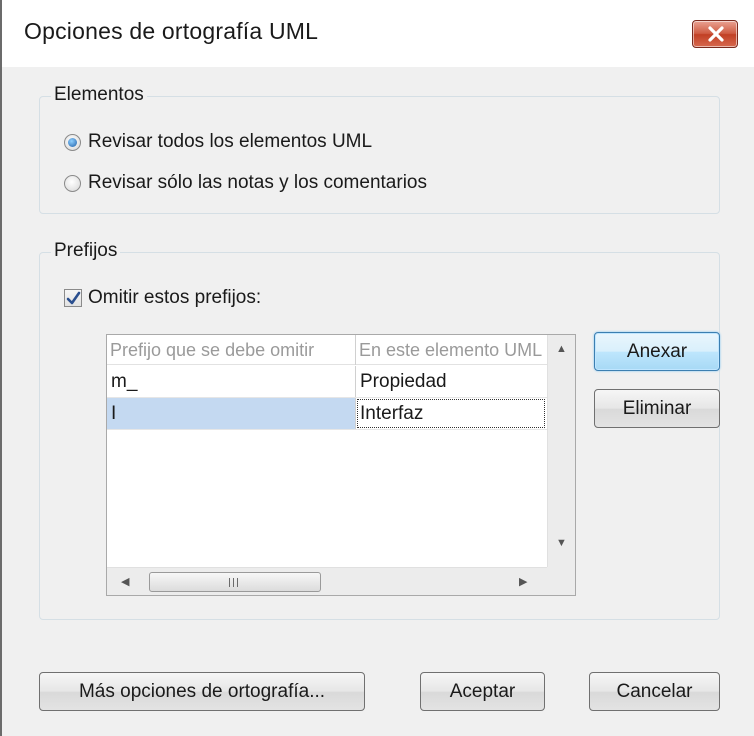 Image resolution: width=754 pixels, height=736 pixels. I want to click on column-header-element: En este elemento UML, so click(451, 350).